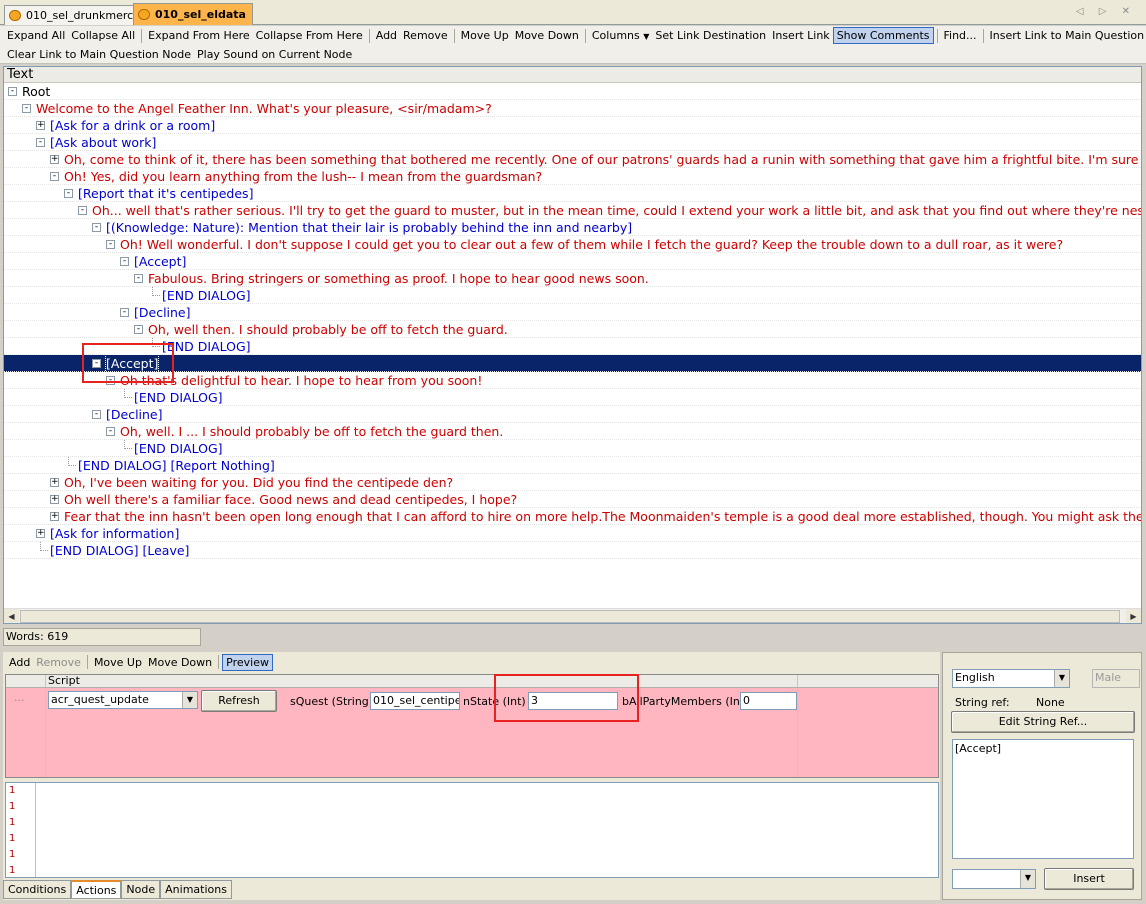  What do you see at coordinates (72, 15) in the screenshot?
I see `tab-drunkmerc: 010_sel_drunkmerc` at bounding box center [72, 15].